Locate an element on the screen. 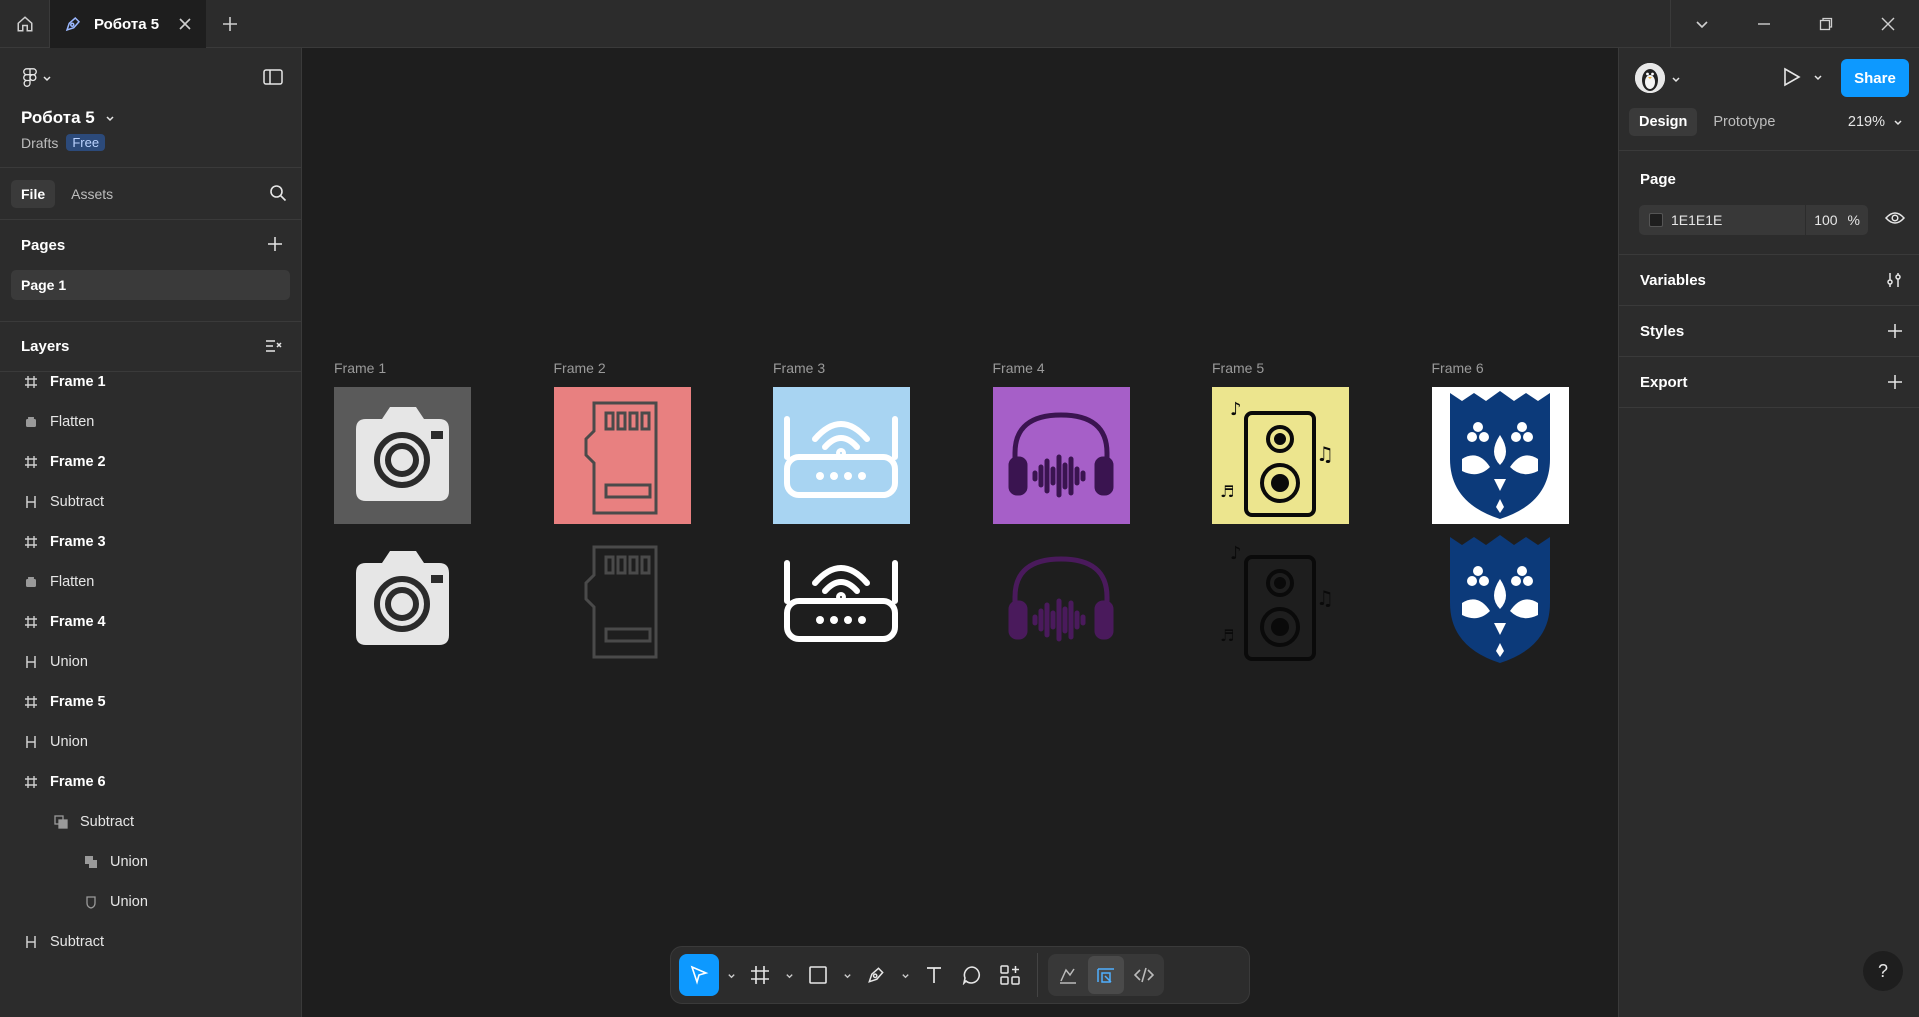 The width and height of the screenshot is (1919, 1017). flatten-icon is located at coordinates (31, 582).